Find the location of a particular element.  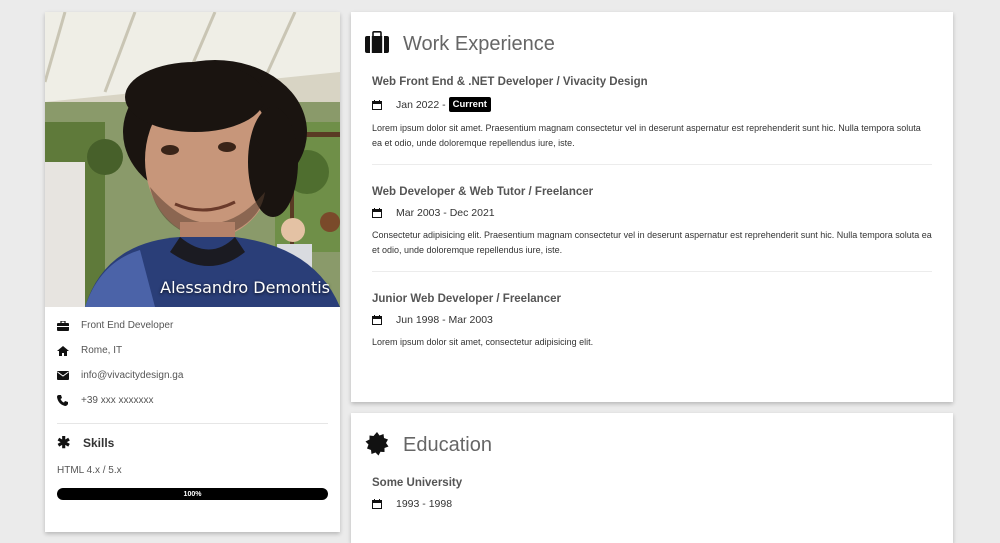

info-row-job: Front End Developer is located at coordinates (192, 325).